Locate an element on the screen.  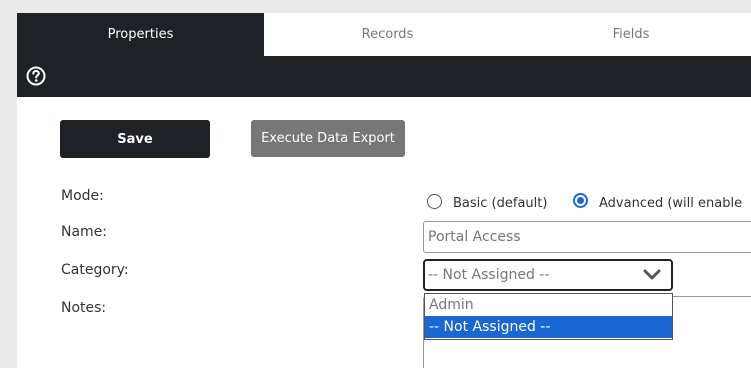
category-option-admin: Admin is located at coordinates (548, 305).